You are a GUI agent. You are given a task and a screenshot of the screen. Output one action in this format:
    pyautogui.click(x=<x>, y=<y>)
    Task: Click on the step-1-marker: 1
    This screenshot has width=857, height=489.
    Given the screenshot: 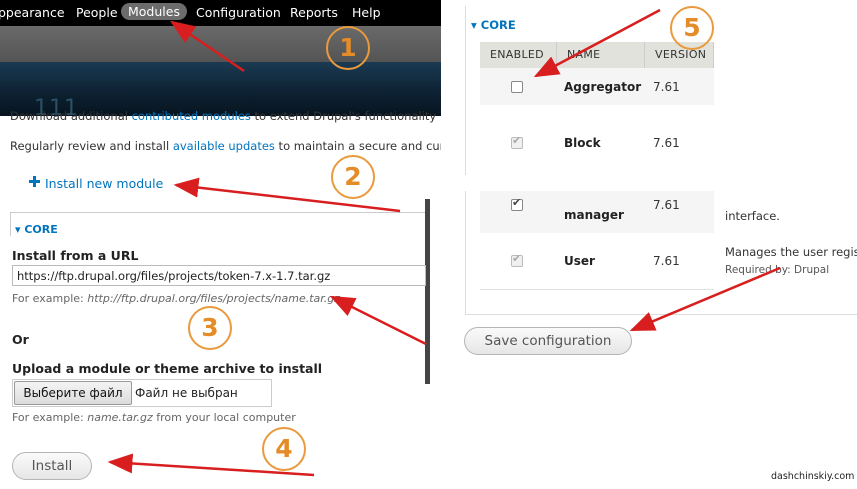 What is the action you would take?
    pyautogui.click(x=348, y=48)
    